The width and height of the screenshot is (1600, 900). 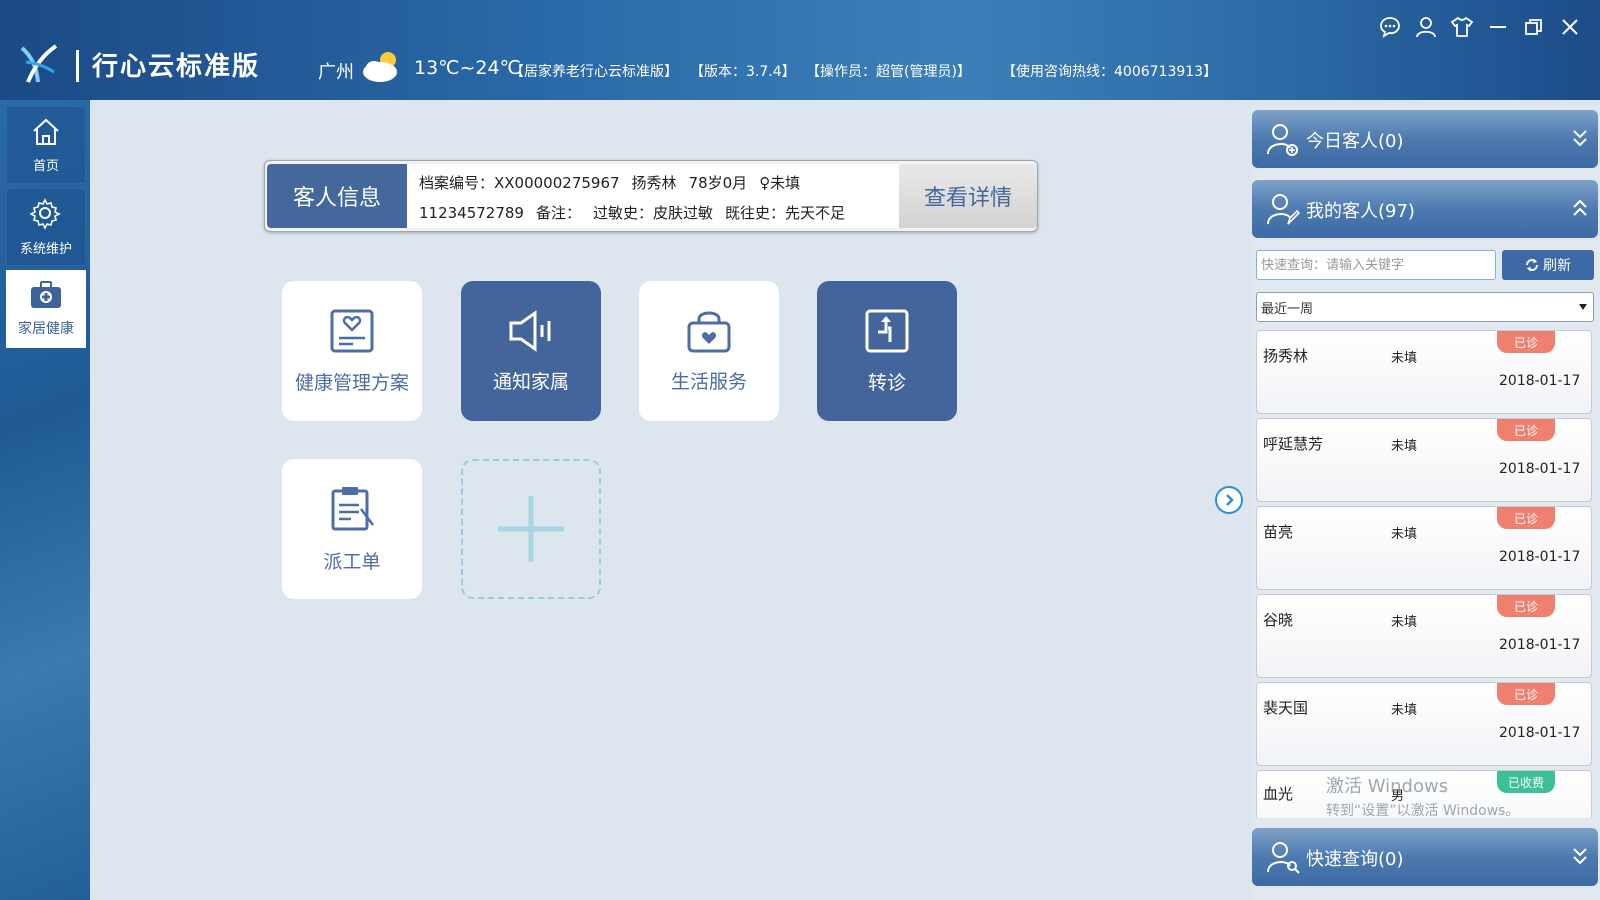 What do you see at coordinates (1282, 140) in the screenshot?
I see `user-add-icon` at bounding box center [1282, 140].